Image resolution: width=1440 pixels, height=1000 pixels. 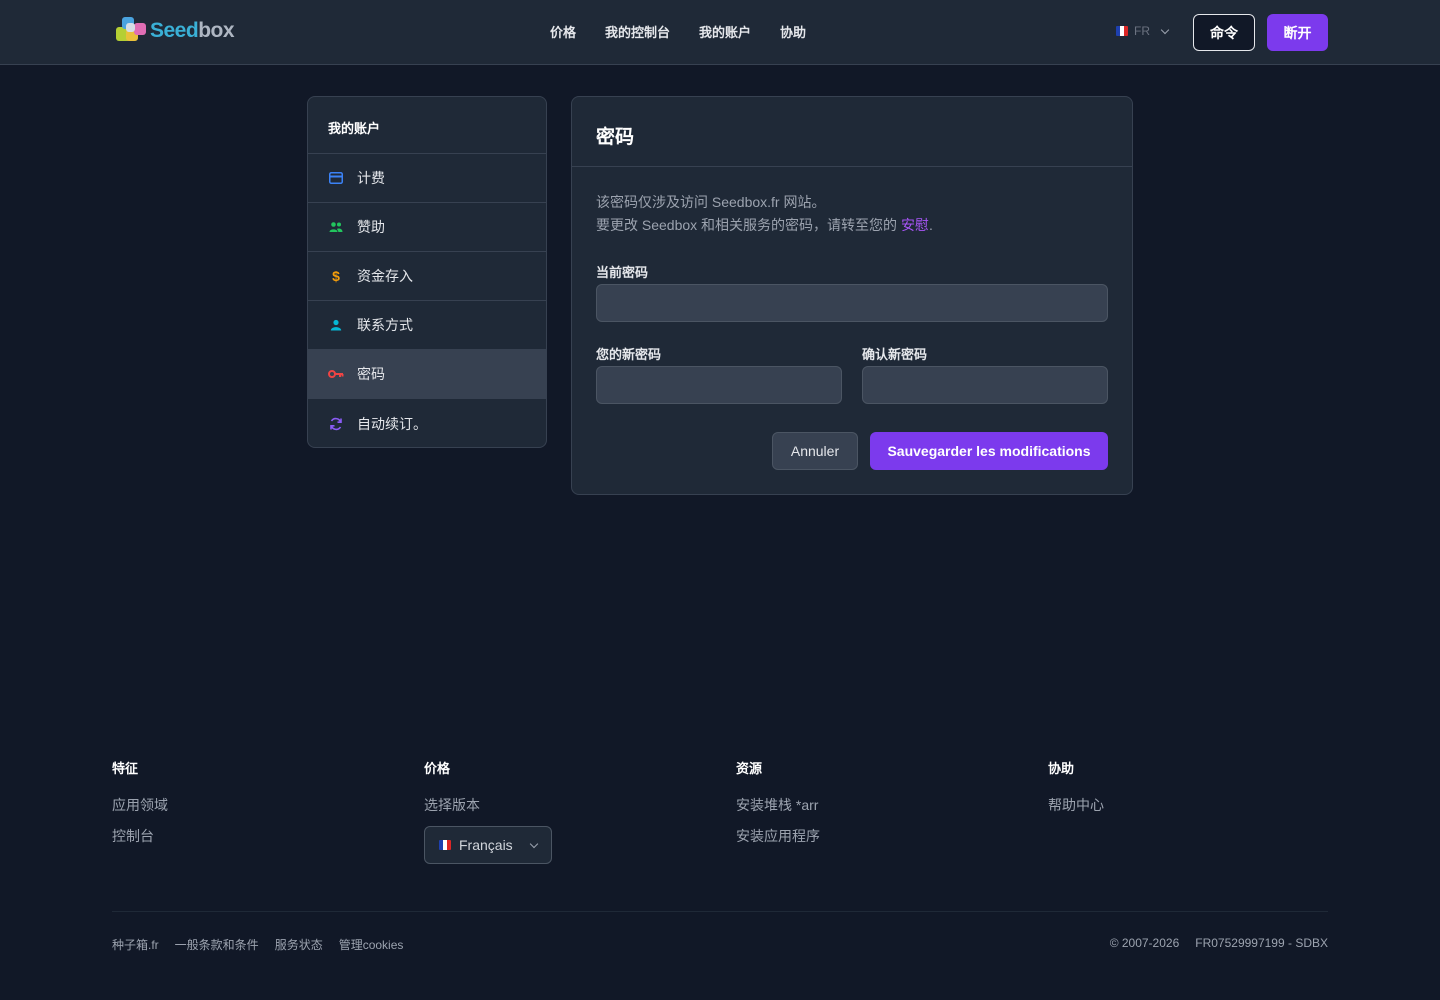 I want to click on card-title: 密码, so click(x=852, y=132).